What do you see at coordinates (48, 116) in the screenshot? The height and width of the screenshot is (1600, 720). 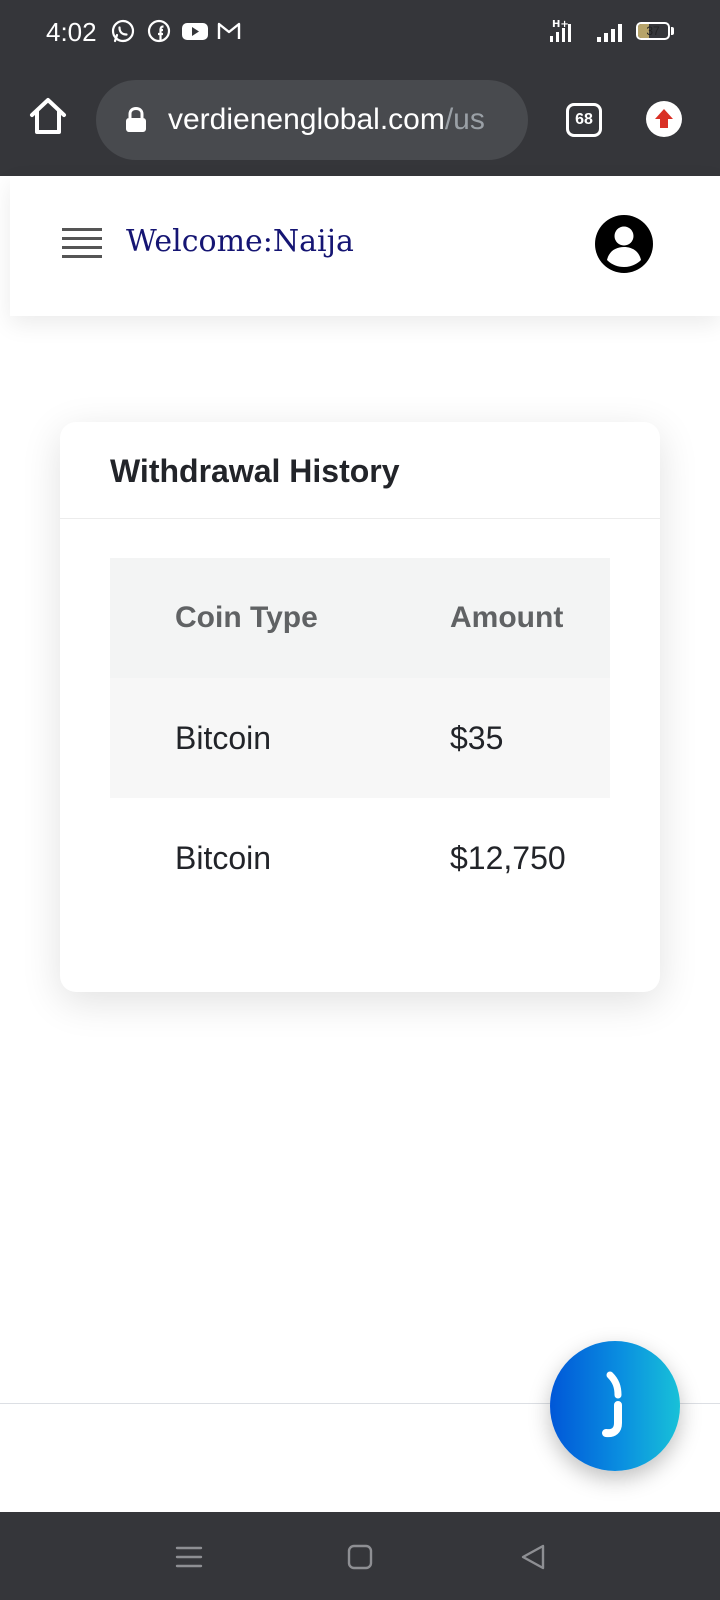 I see `browser-home-icon` at bounding box center [48, 116].